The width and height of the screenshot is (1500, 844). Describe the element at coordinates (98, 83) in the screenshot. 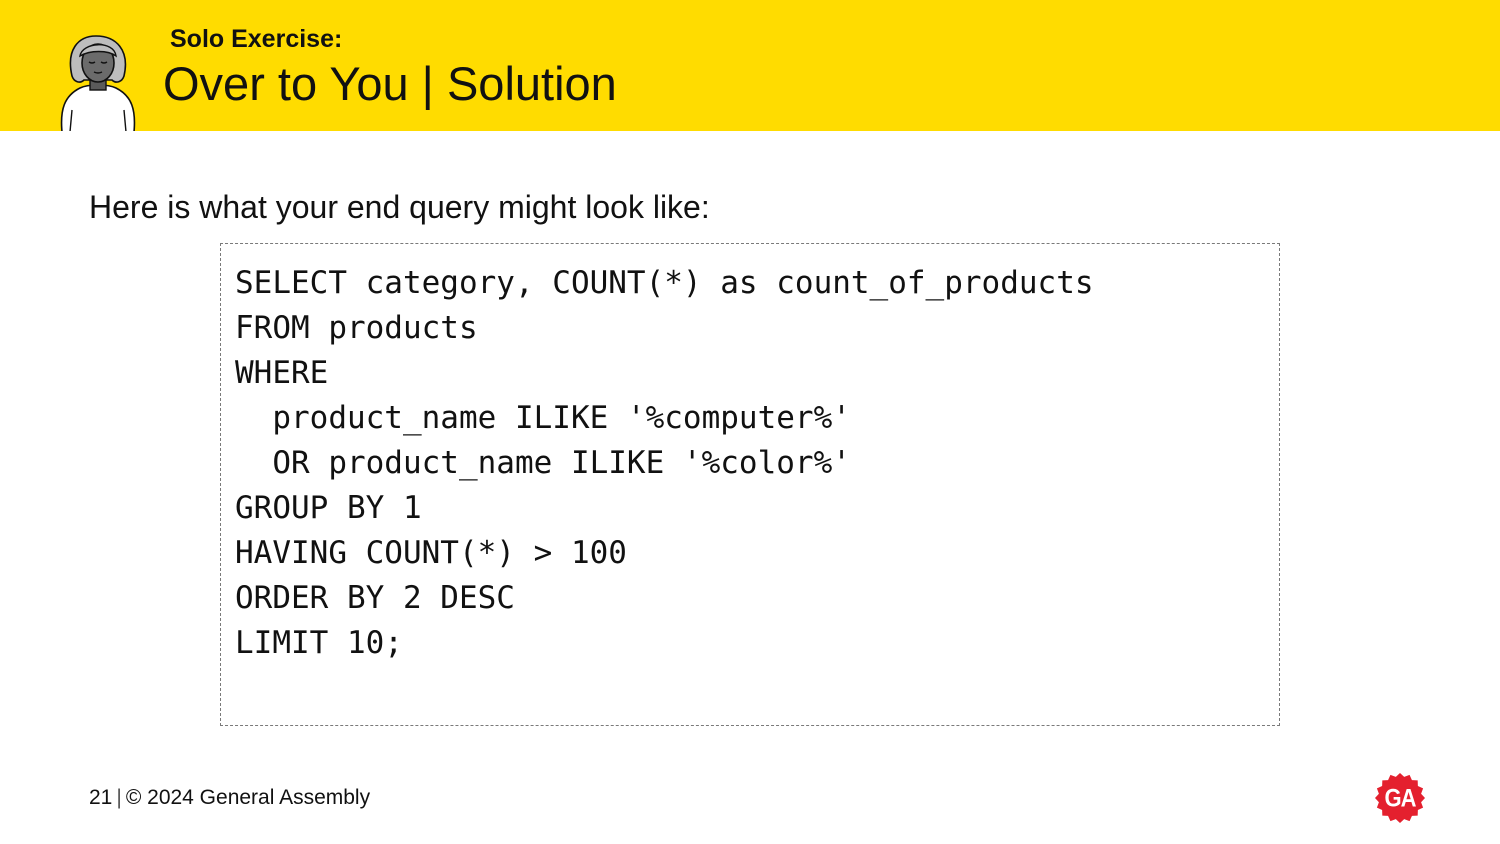

I see `person-avatar-icon` at that location.